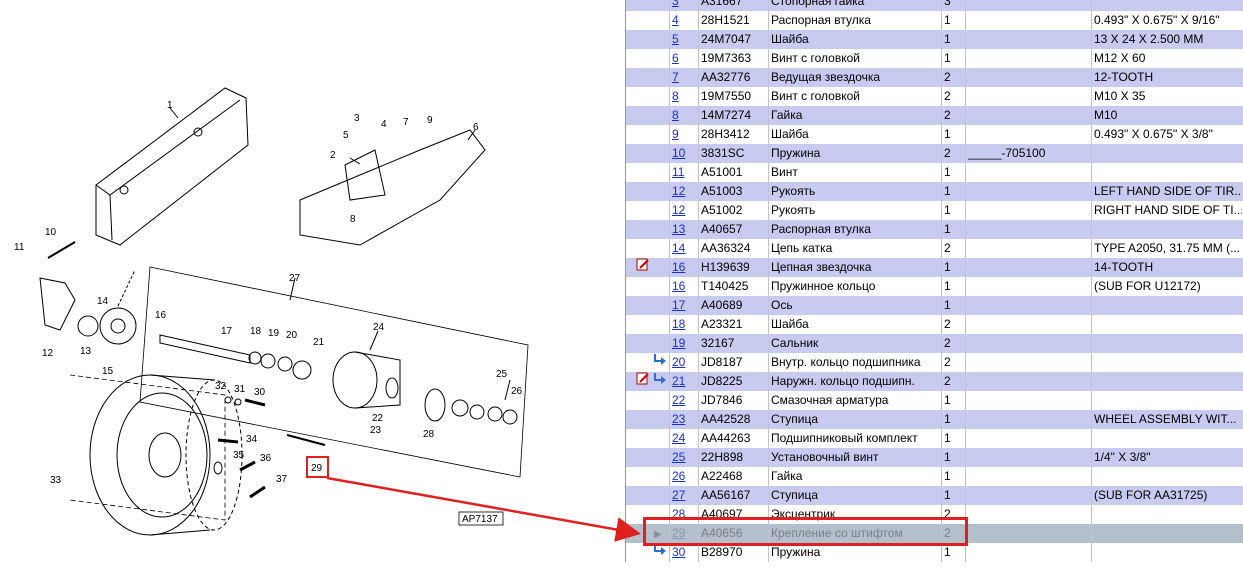 The image size is (1243, 567). I want to click on cell-position: 5, so click(685, 39).